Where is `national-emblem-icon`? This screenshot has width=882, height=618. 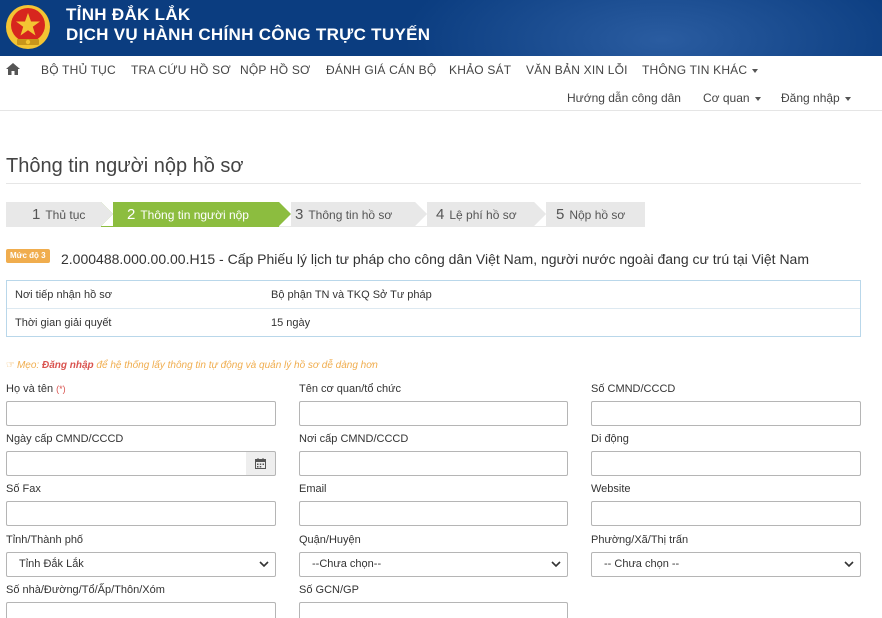 national-emblem-icon is located at coordinates (28, 27).